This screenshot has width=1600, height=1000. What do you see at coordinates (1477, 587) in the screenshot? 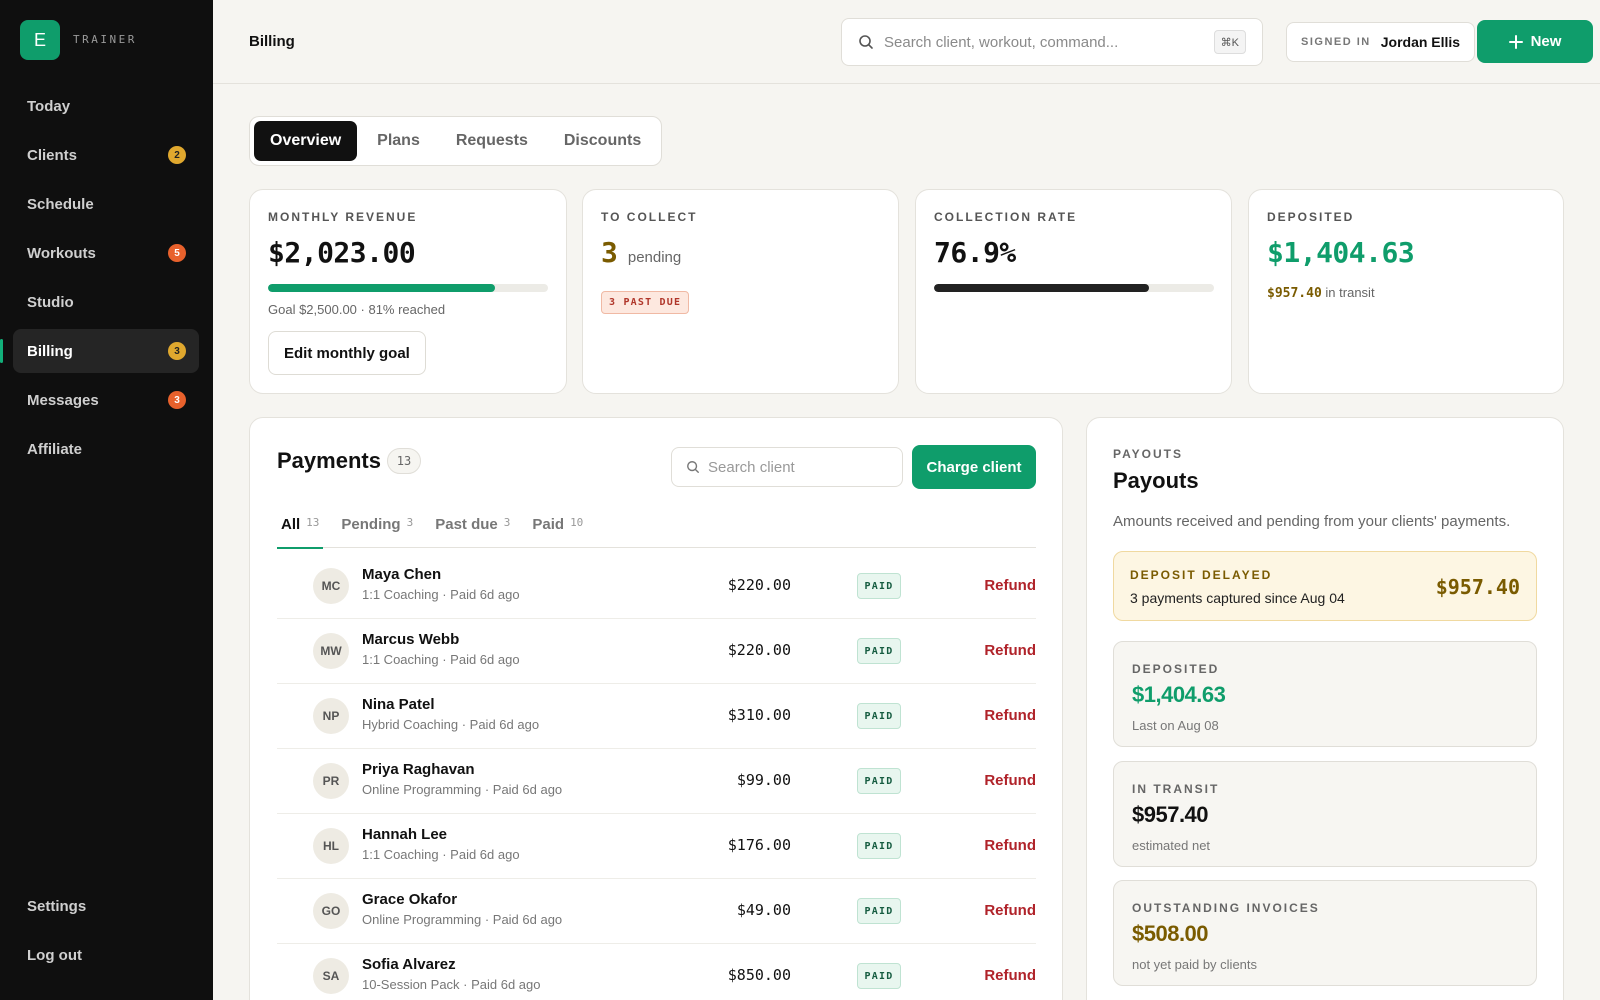
I see `alert-amount: $957.40` at bounding box center [1477, 587].